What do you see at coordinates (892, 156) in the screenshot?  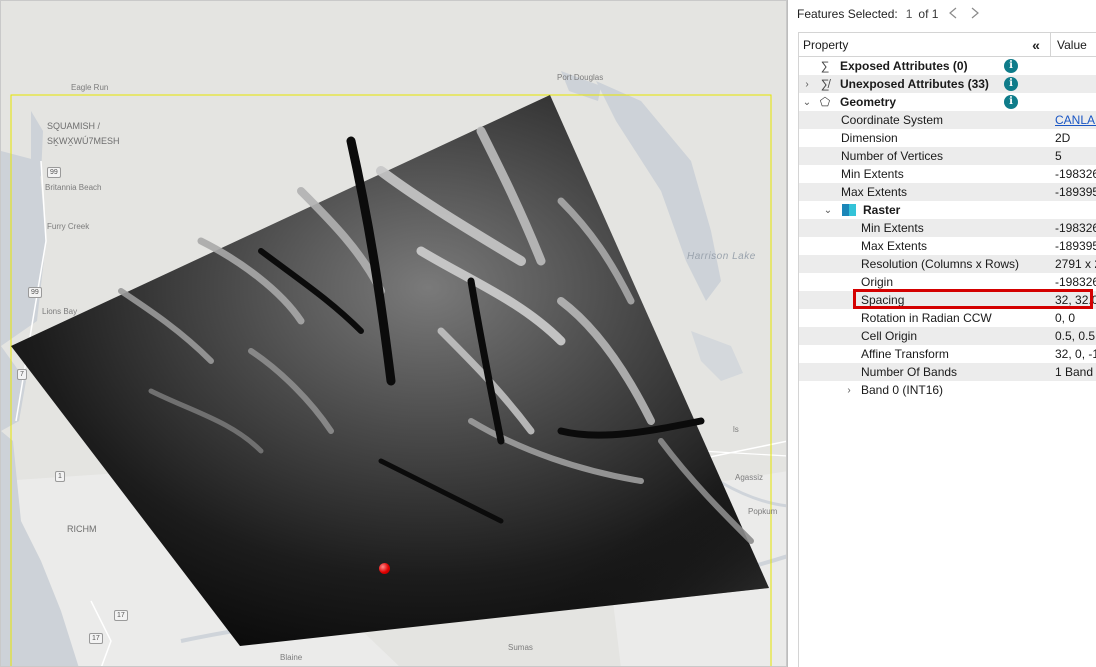 I see `row-name: Number of Vertices` at bounding box center [892, 156].